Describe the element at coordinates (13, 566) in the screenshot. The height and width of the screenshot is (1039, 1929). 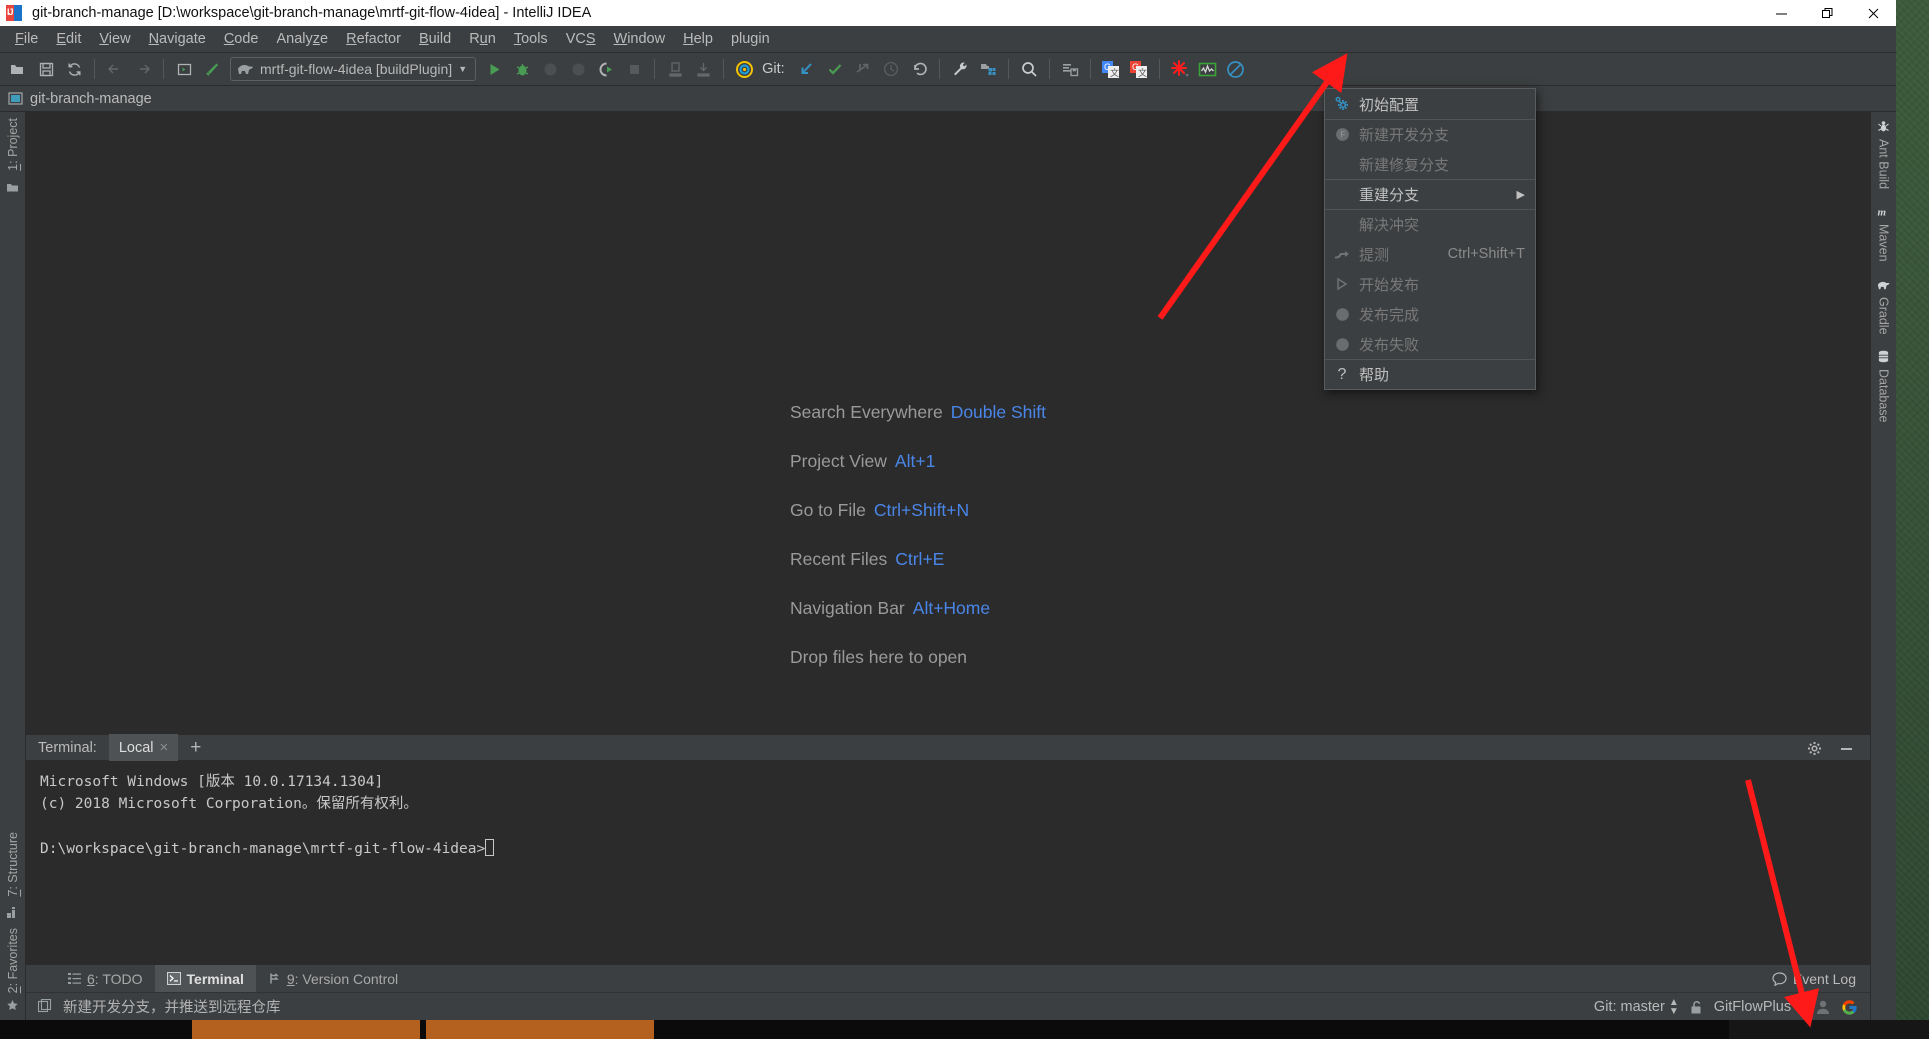
I see `left-tool-strip: 1: Project 7: Structure 2: Favorites` at that location.